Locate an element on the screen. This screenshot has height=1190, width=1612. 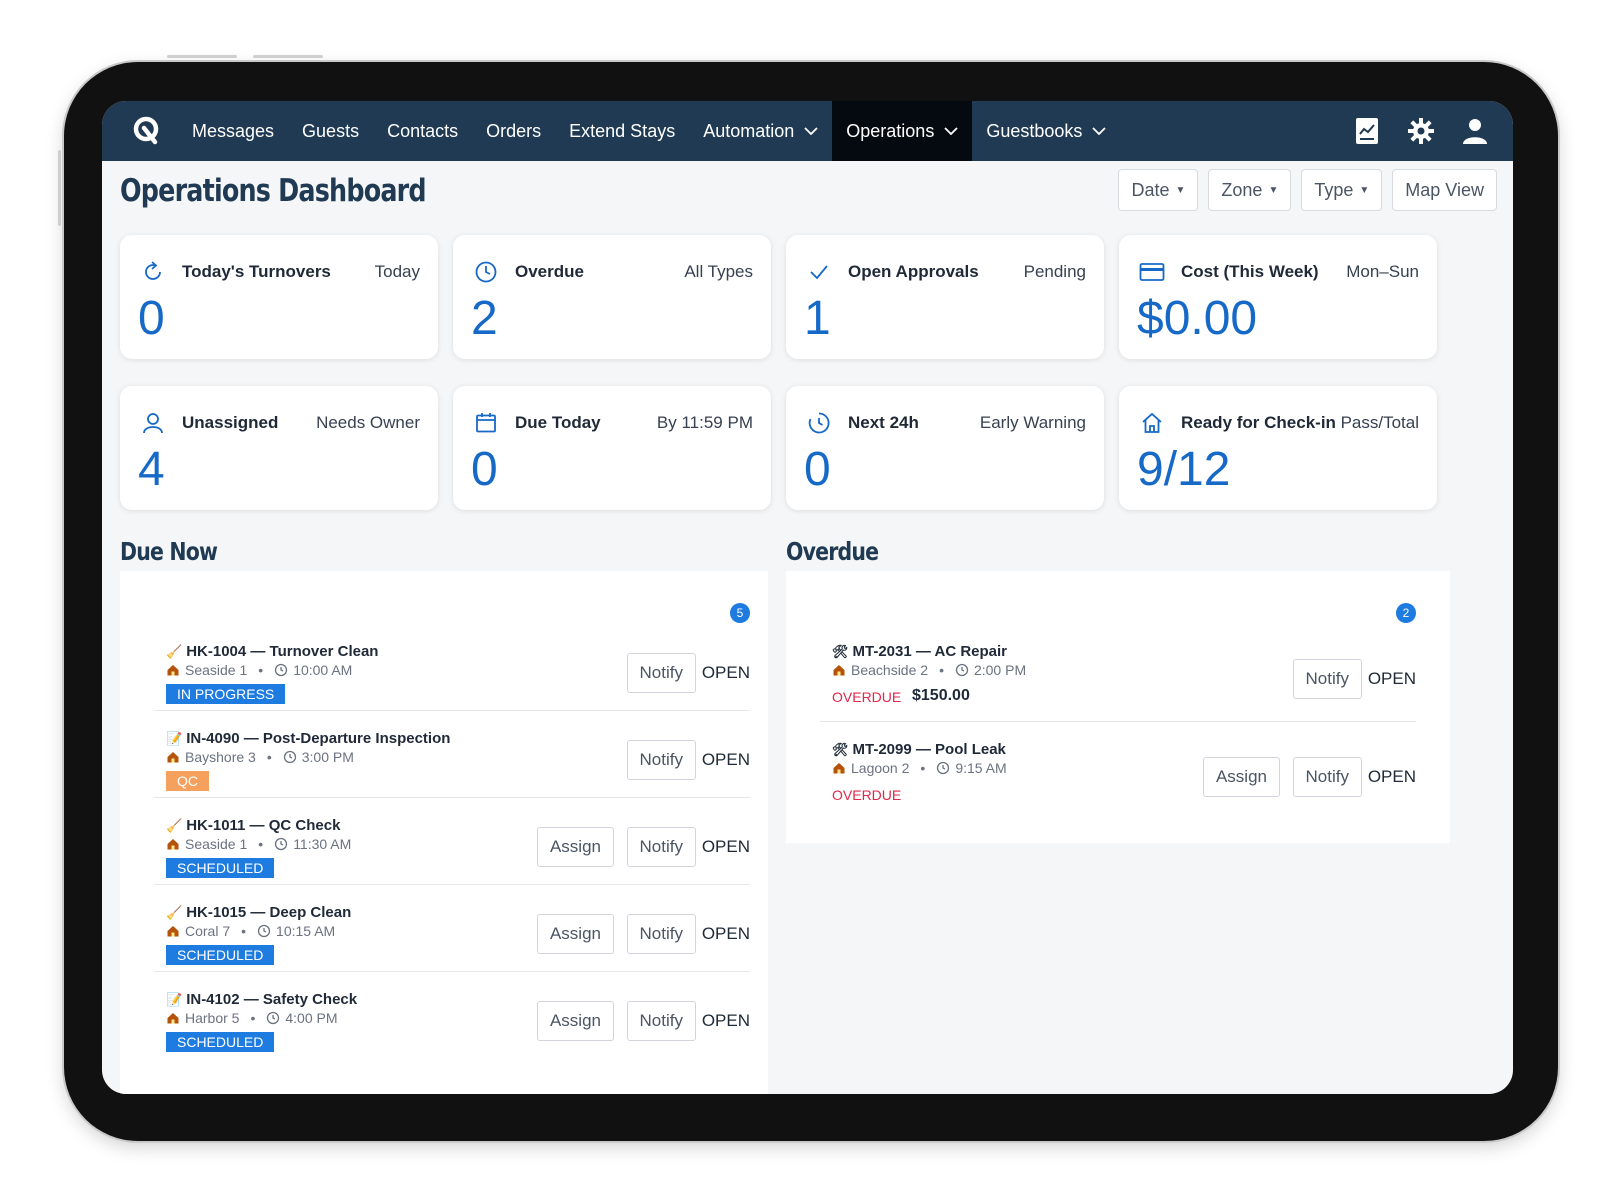
zone-filter: Zone ▼ is located at coordinates (1250, 190).